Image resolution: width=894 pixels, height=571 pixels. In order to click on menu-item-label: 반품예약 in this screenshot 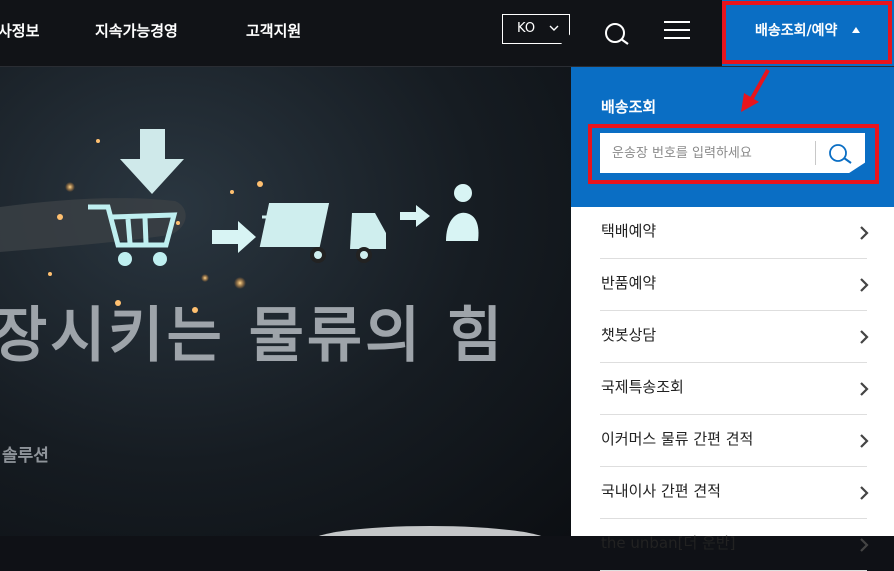, I will do `click(629, 283)`.